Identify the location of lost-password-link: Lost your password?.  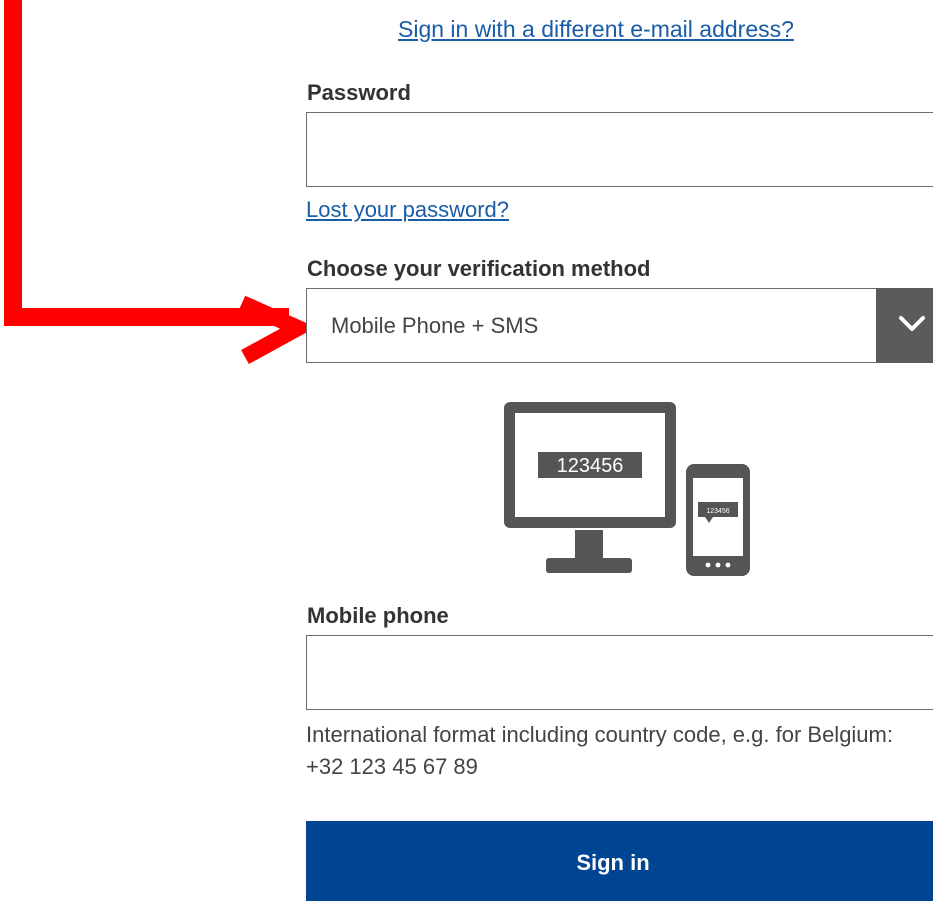
(407, 210).